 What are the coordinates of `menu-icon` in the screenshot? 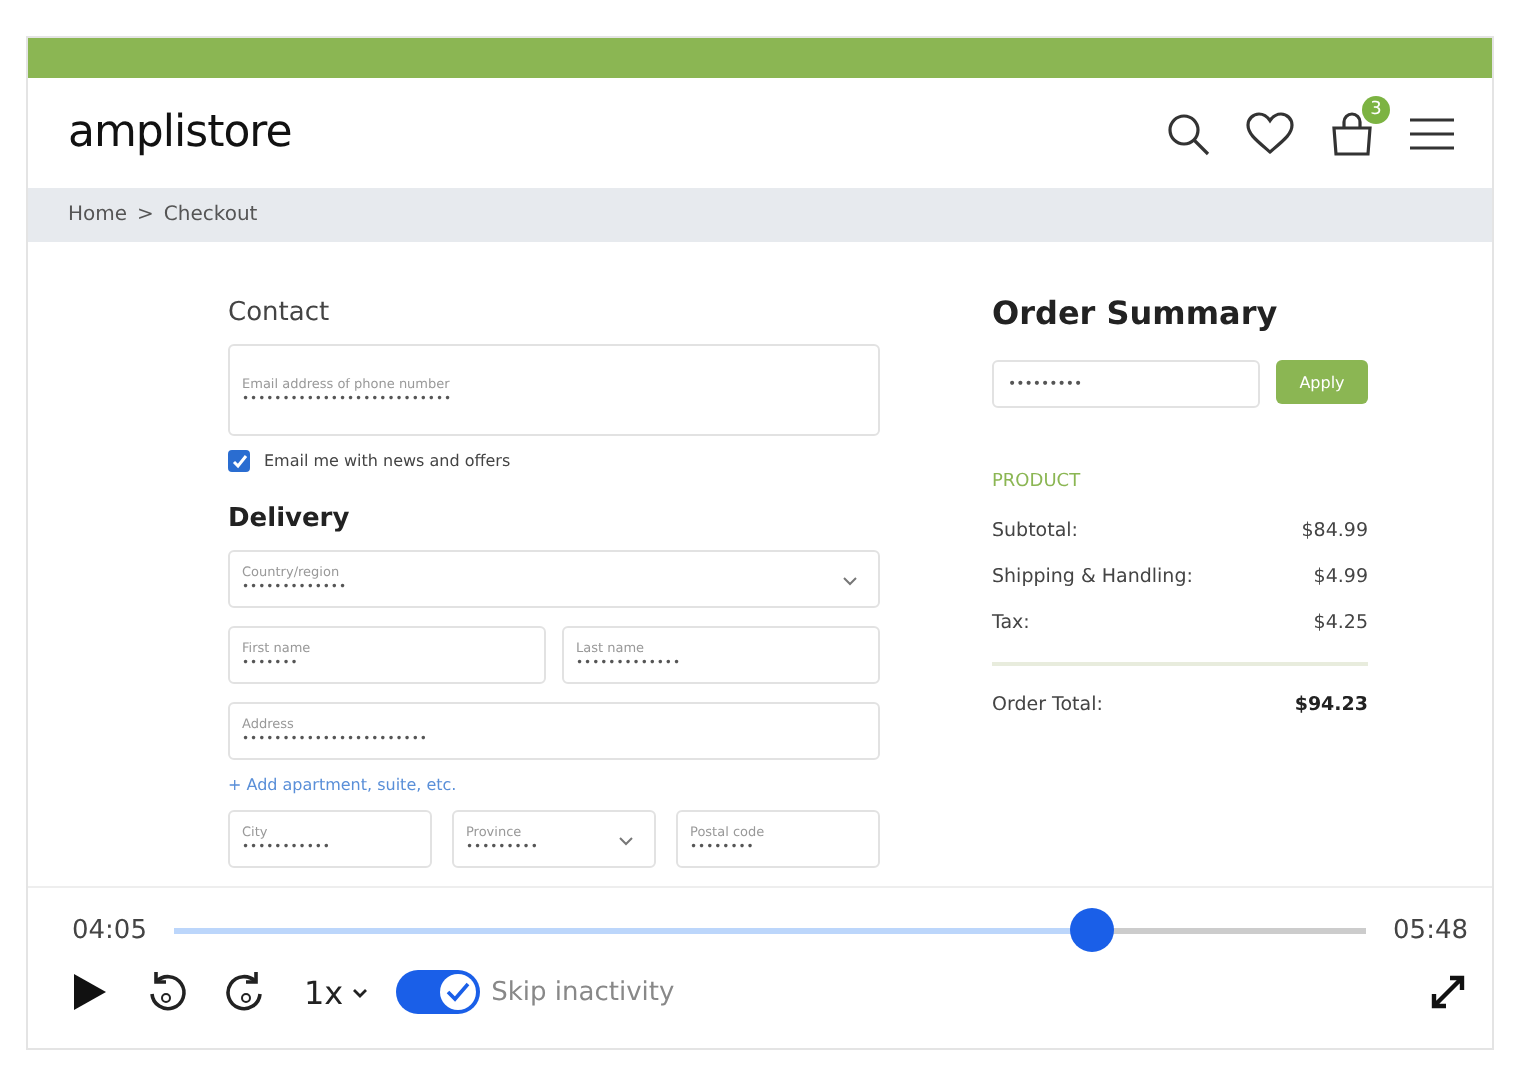 It's located at (1432, 133).